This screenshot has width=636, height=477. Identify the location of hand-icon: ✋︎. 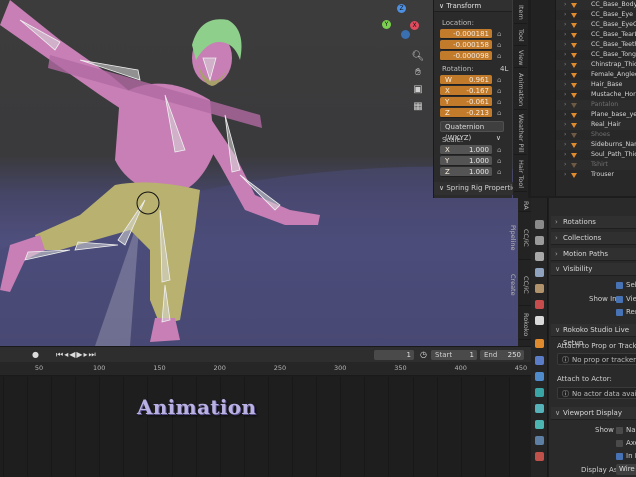
(418, 73).